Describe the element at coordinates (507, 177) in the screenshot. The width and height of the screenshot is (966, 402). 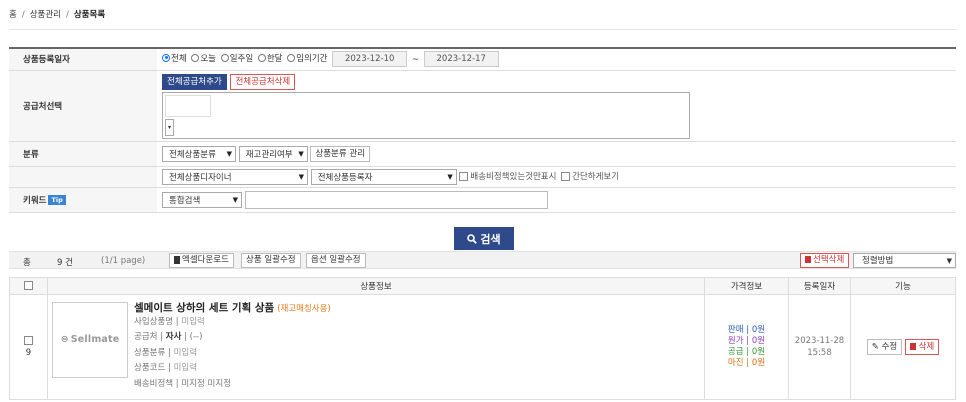
I see `shipping-checkbox: 배송비정책있는것만표시` at that location.